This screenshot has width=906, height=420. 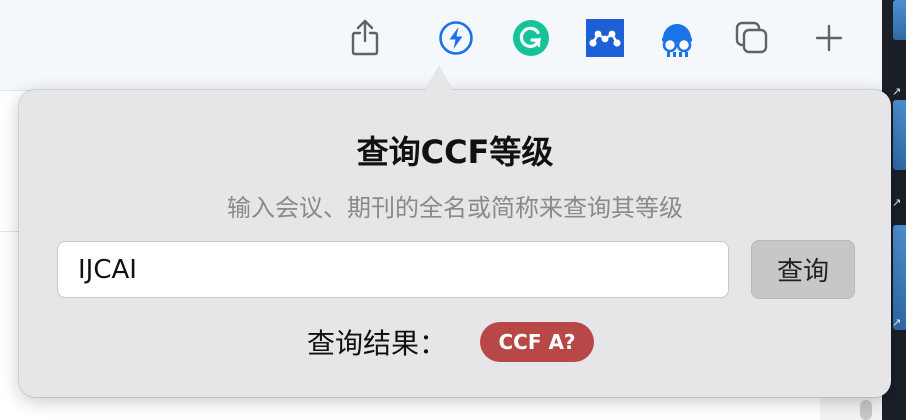 What do you see at coordinates (752, 38) in the screenshot?
I see `tabs-overview-icon` at bounding box center [752, 38].